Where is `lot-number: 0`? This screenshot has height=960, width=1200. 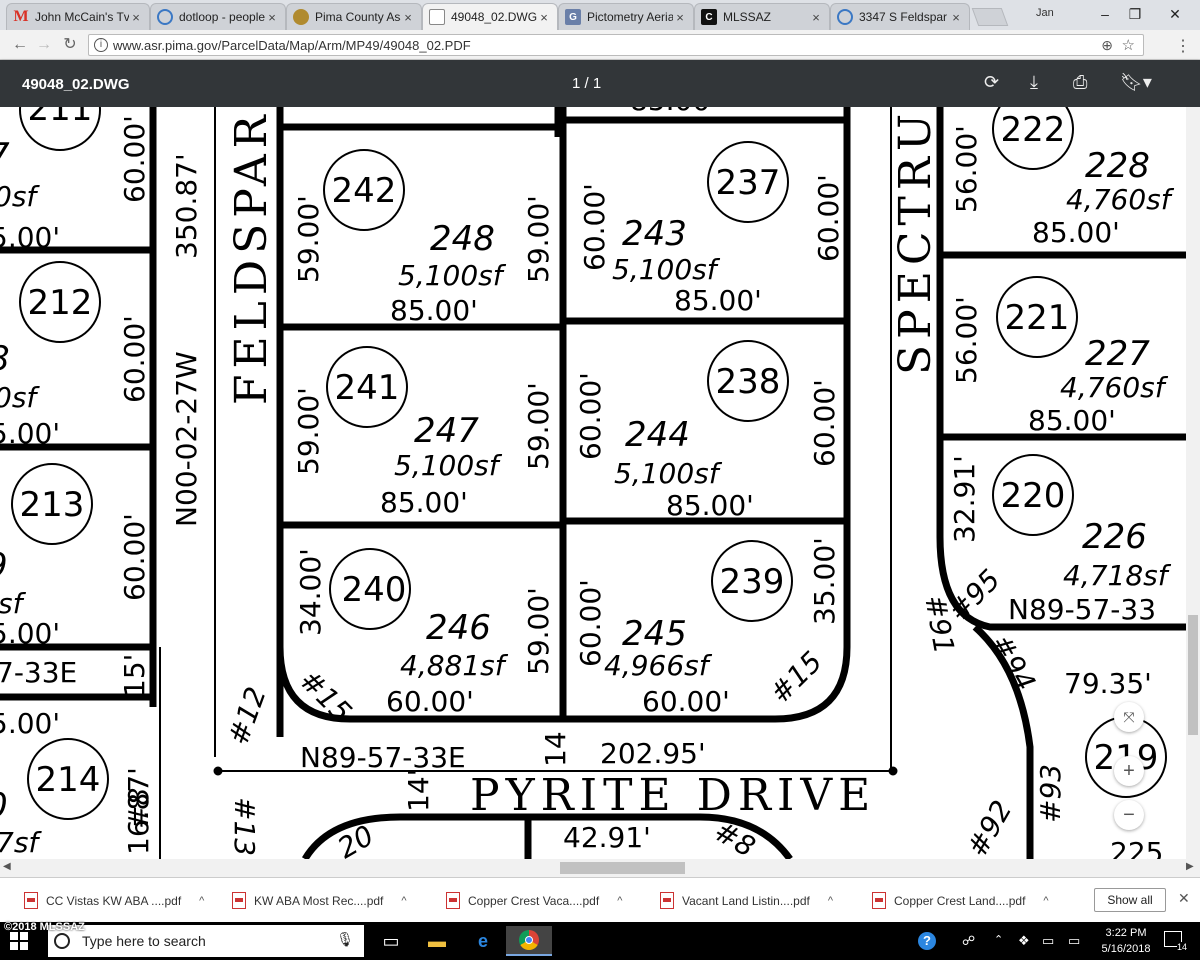 lot-number: 0 is located at coordinates (4, 806).